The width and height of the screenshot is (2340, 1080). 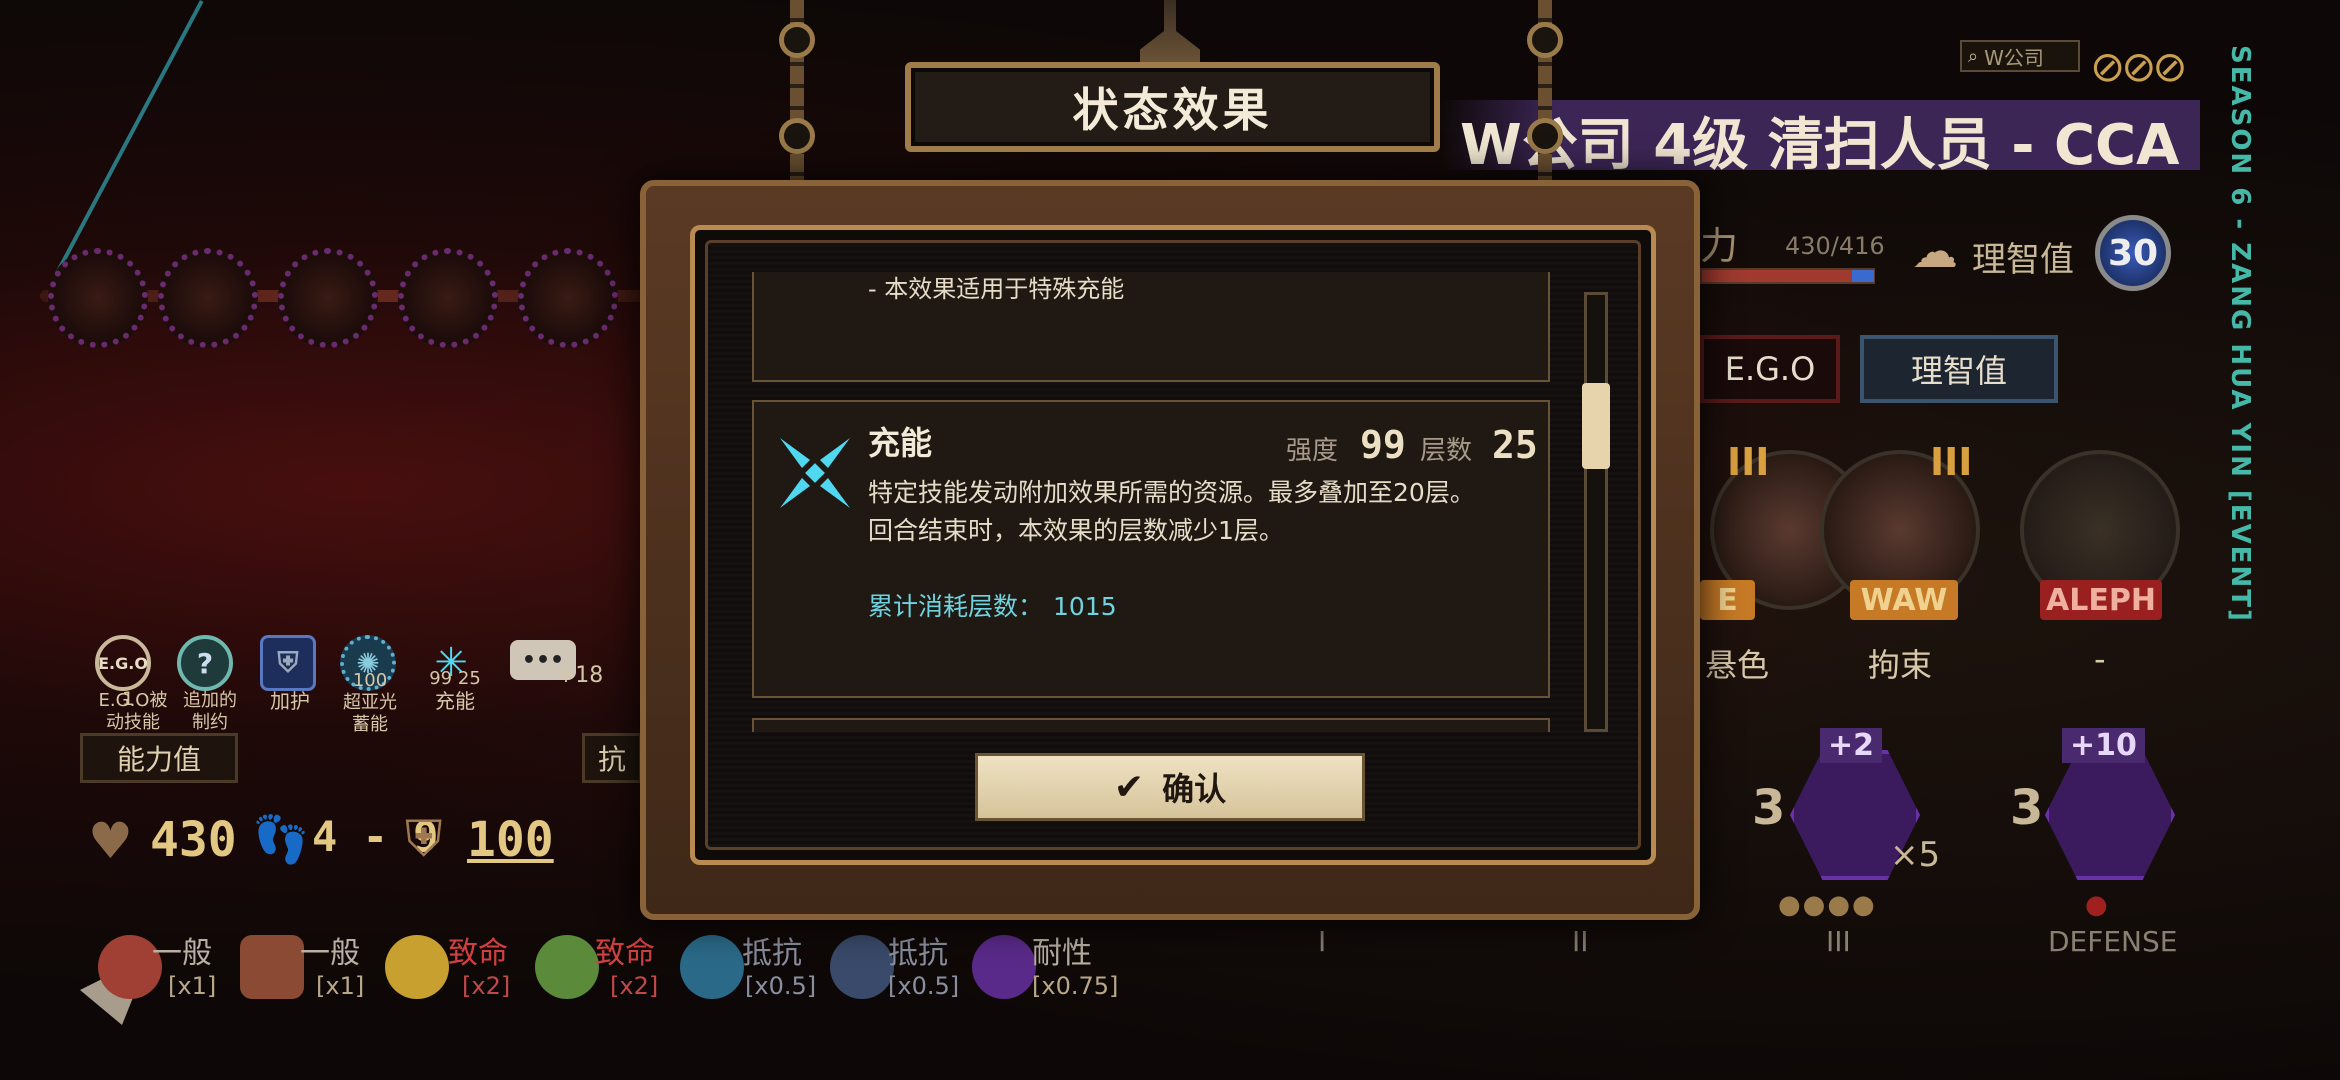 I want to click on season-label: SEASON 6 - ZANG HUA YIN [EVENT], so click(x=2240, y=334).